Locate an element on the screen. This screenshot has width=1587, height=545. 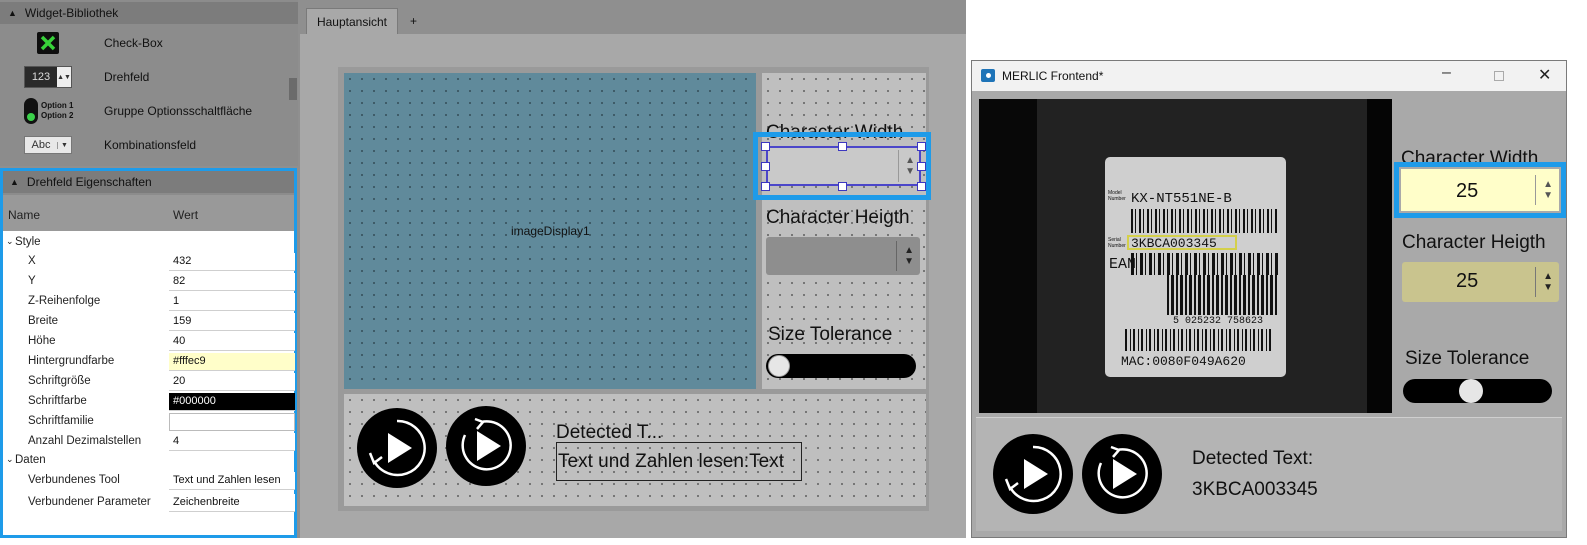
prop-row-height: Höhe 40 is located at coordinates (149, 342).